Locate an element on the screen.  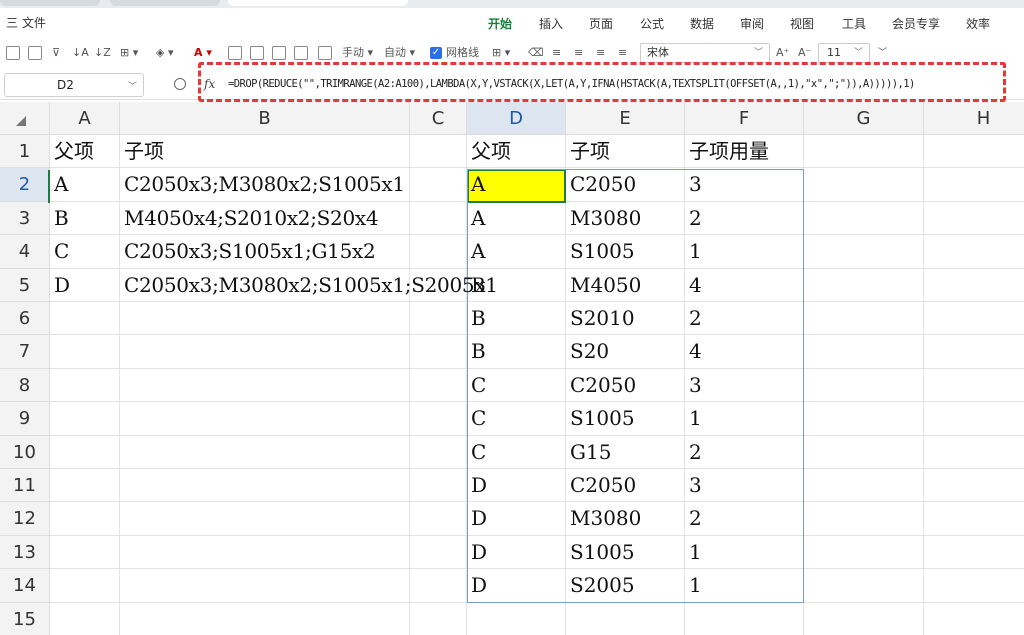
cell: M4050 is located at coordinates (603, 285).